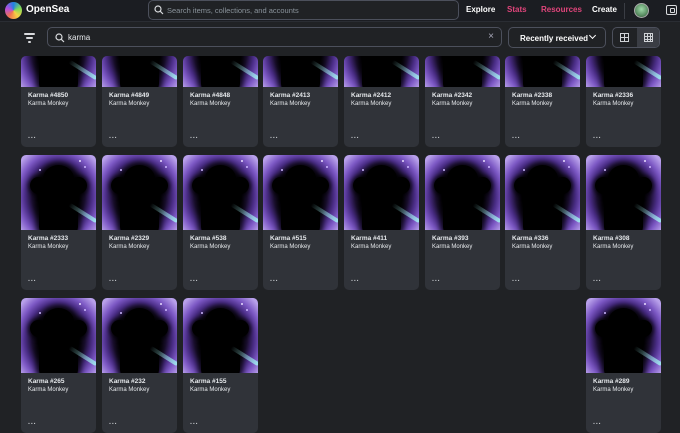  Describe the element at coordinates (290, 95) in the screenshot. I see `nft-title: Karma #2413` at that location.